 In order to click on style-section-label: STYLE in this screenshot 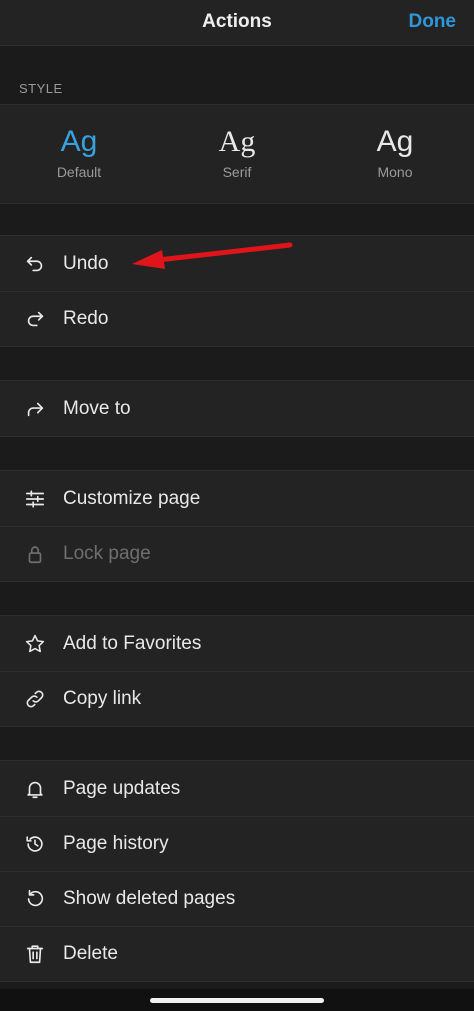, I will do `click(237, 75)`.